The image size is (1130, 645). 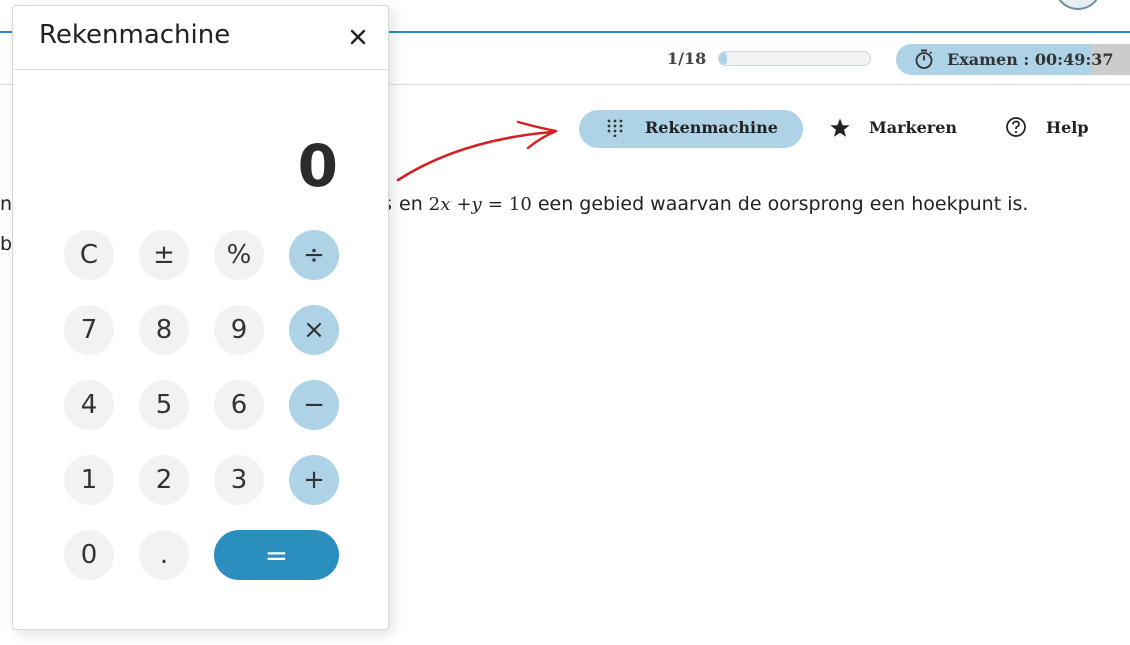 I want to click on question-text-fragment-left: n, so click(x=6, y=204).